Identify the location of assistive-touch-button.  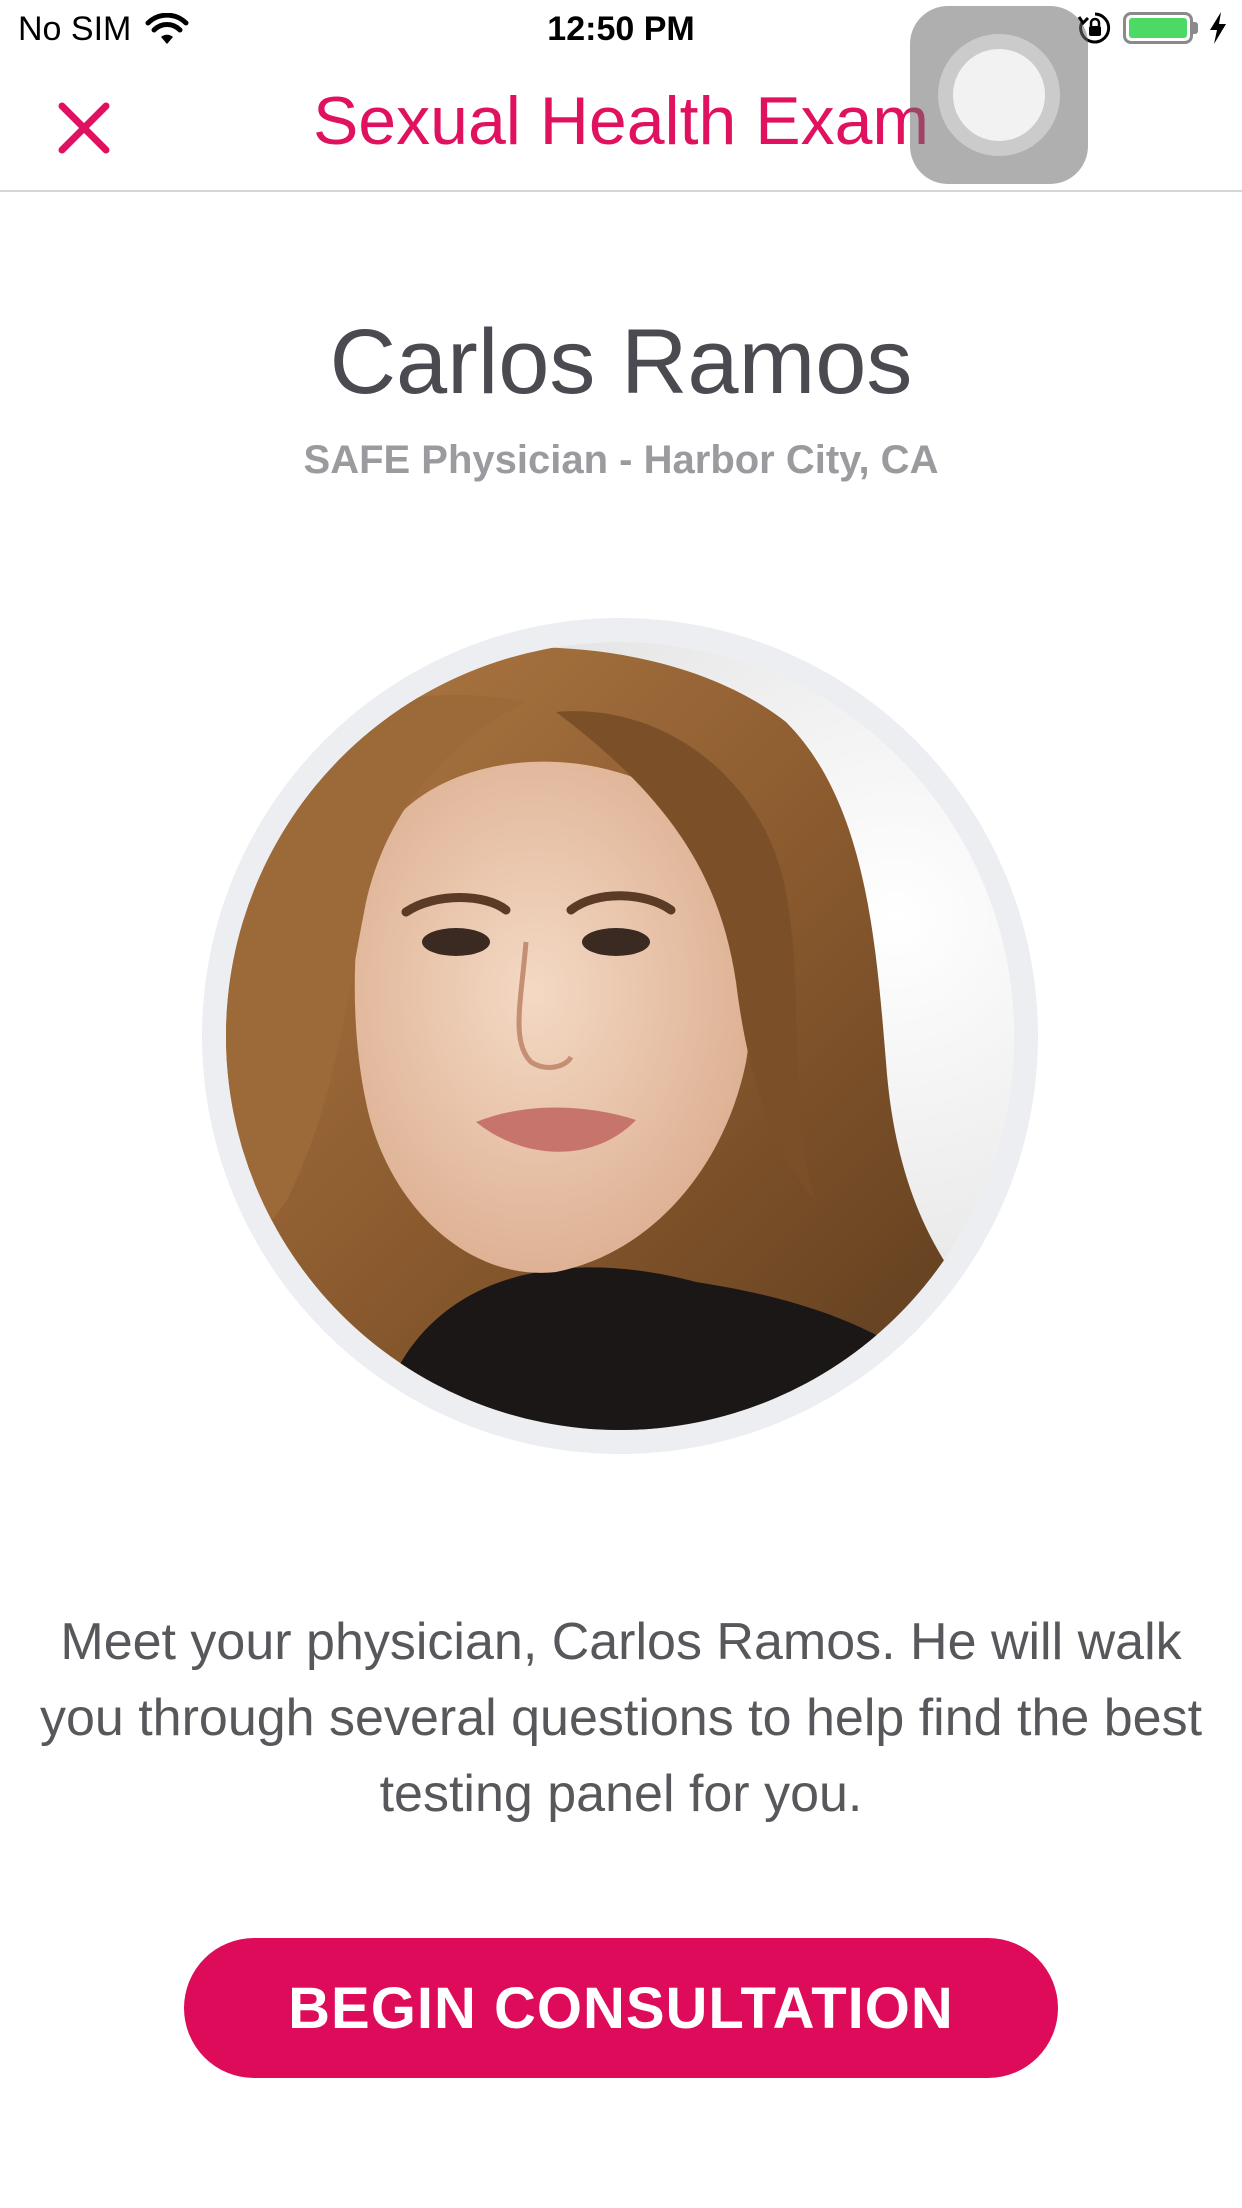
(999, 95).